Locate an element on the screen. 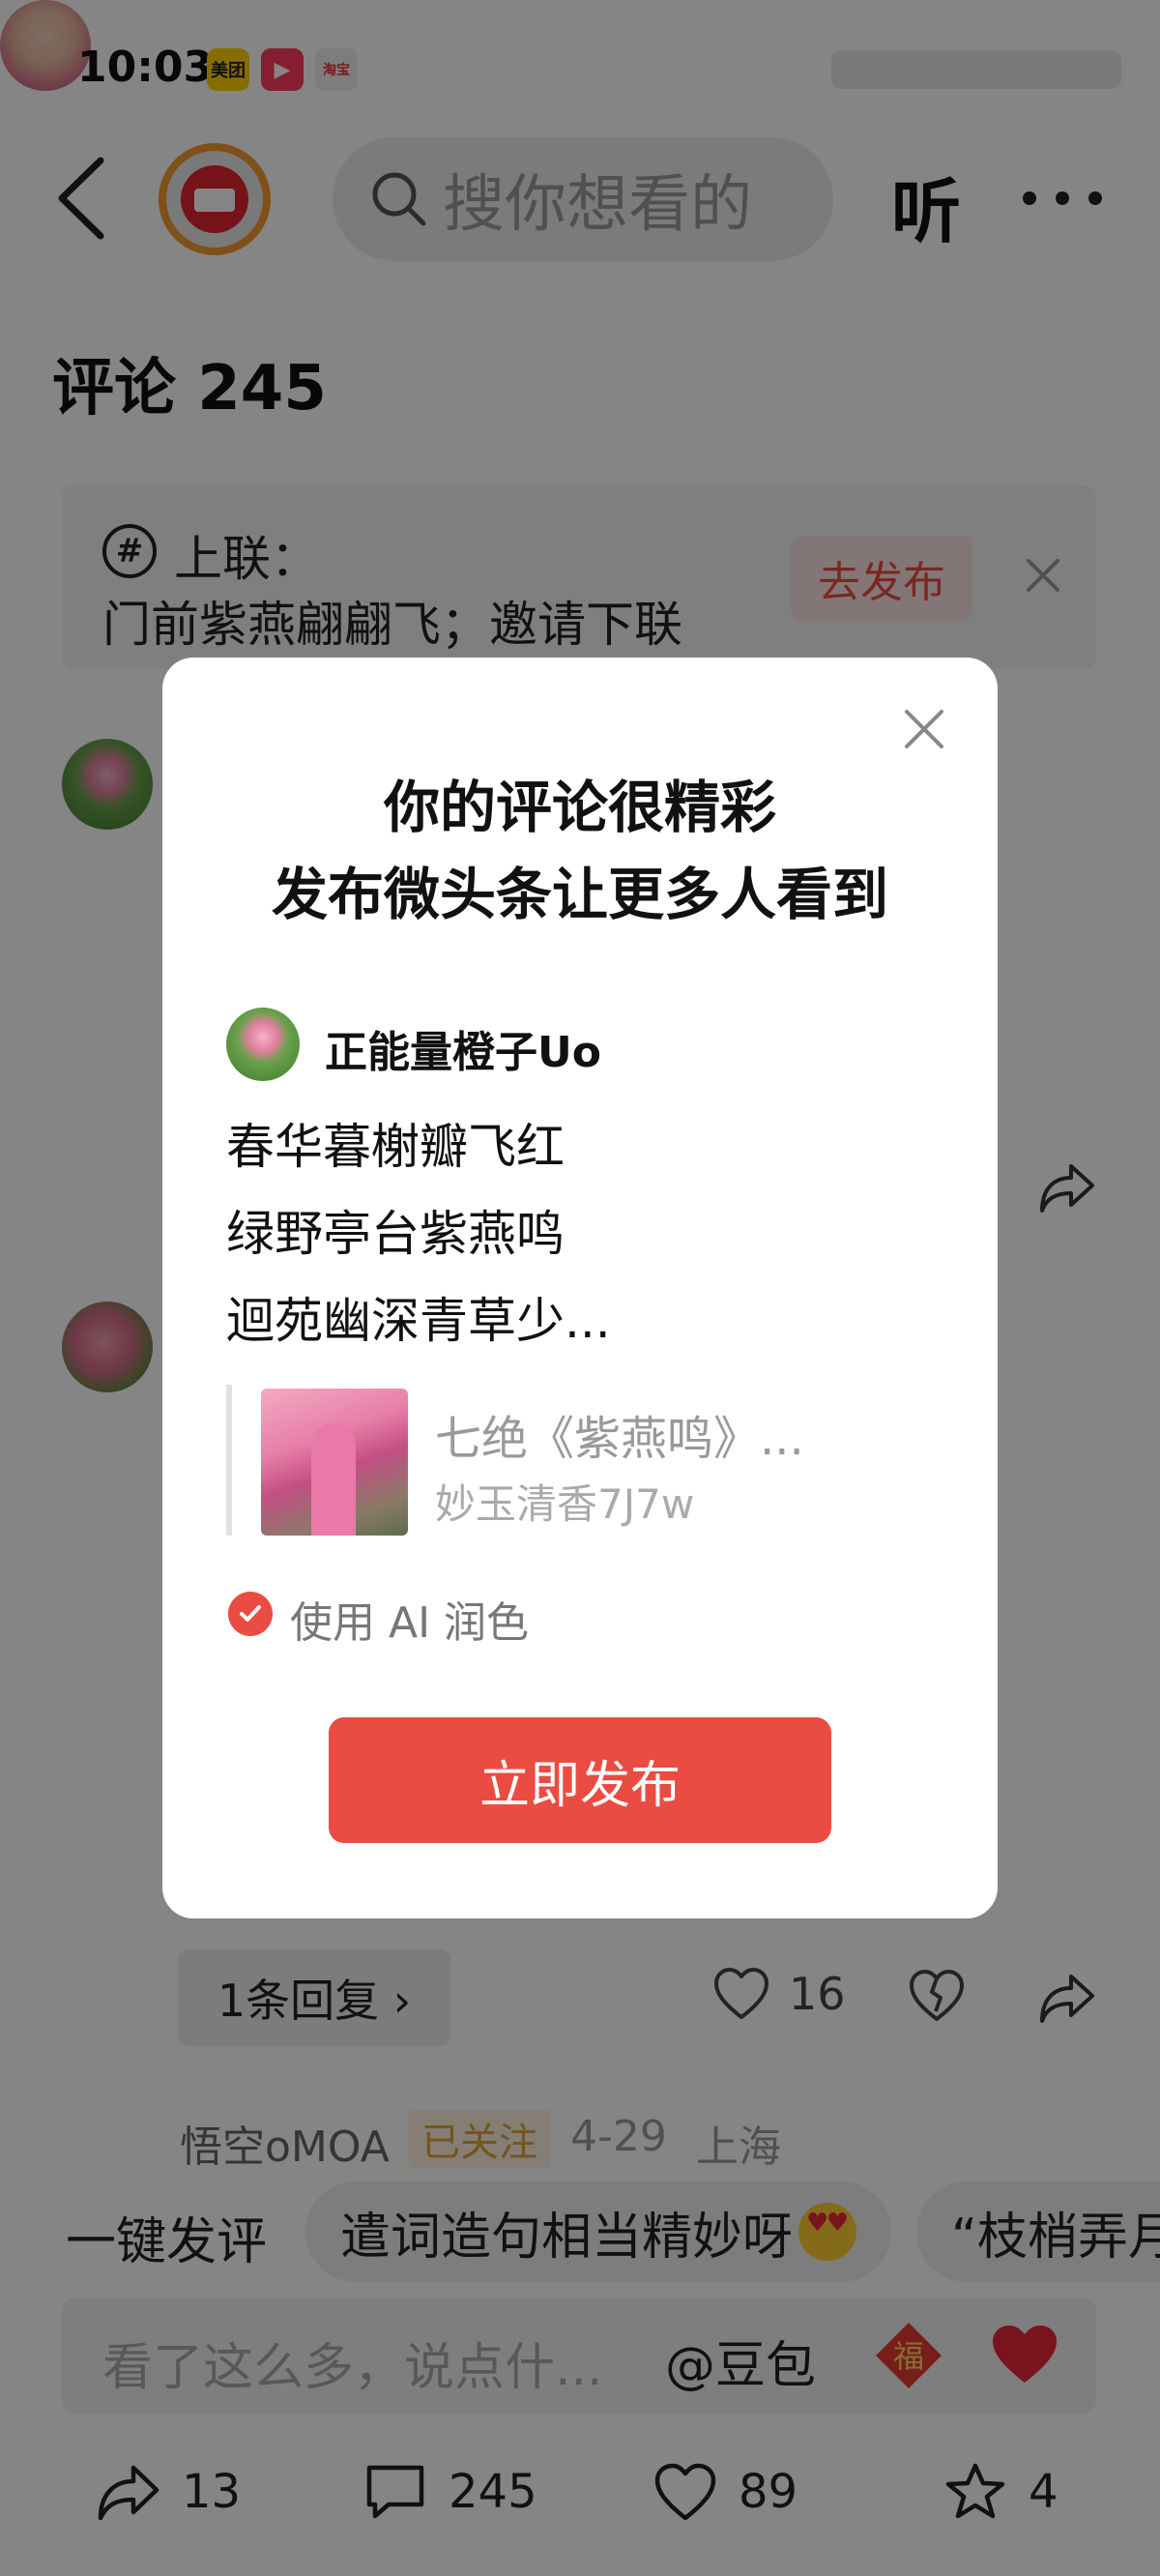  article-thumbnail is located at coordinates (334, 1462).